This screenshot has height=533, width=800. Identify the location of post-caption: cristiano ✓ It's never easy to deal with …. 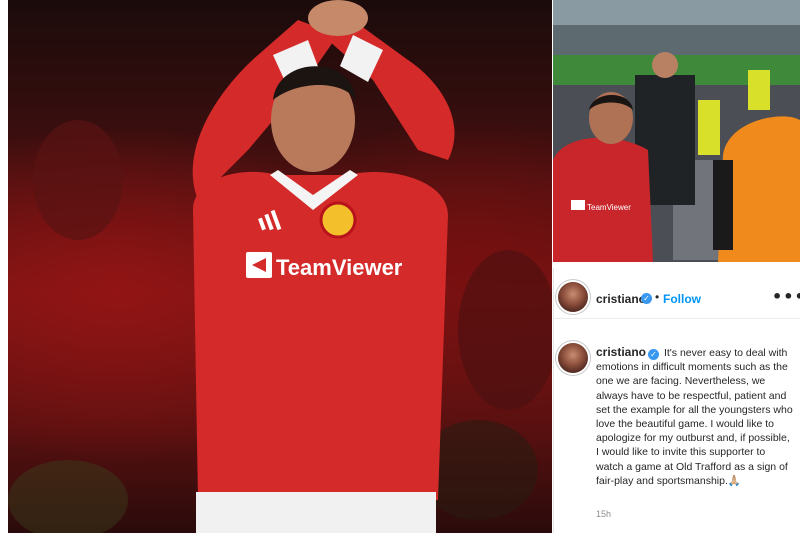
(695, 416).